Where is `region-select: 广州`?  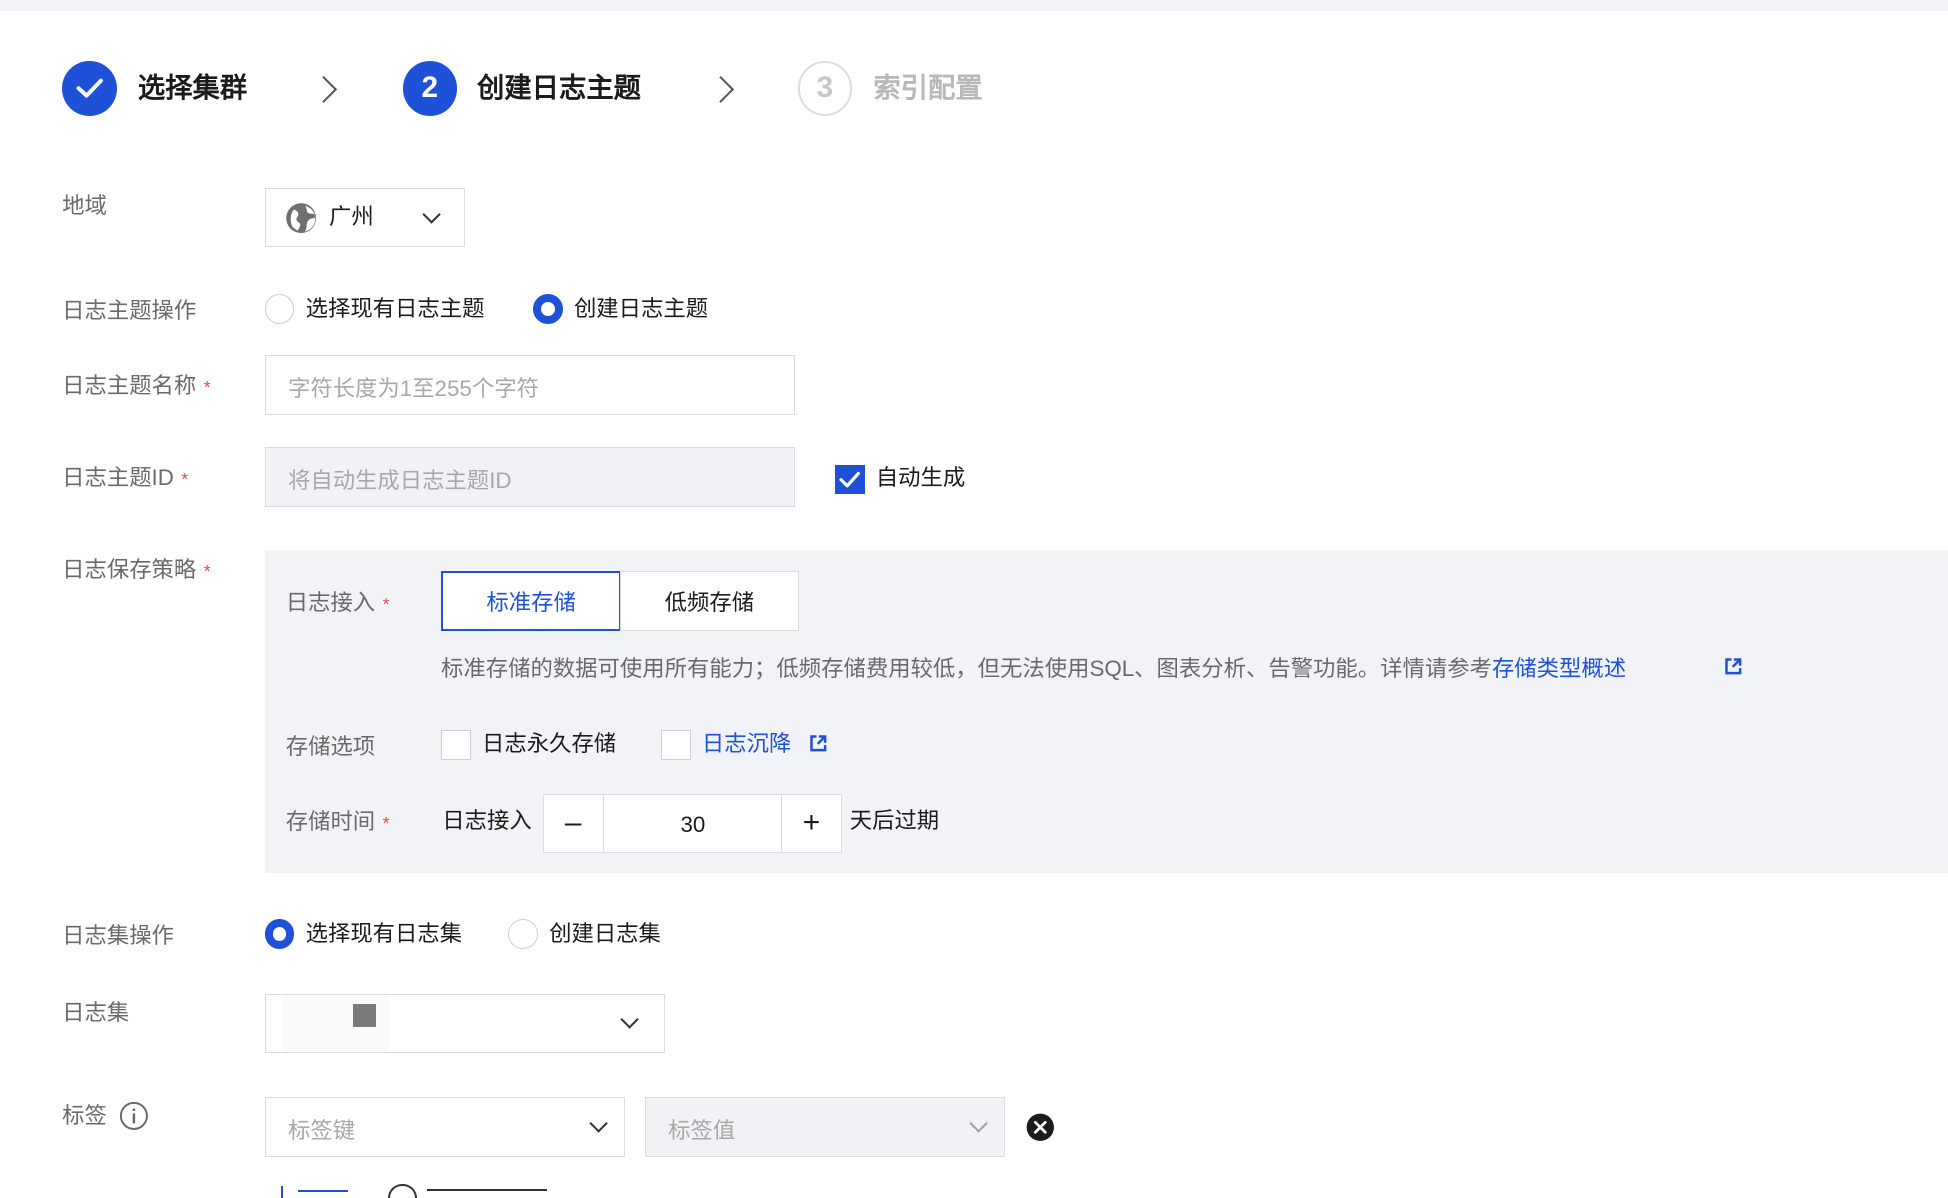
region-select: 广州 is located at coordinates (364, 217).